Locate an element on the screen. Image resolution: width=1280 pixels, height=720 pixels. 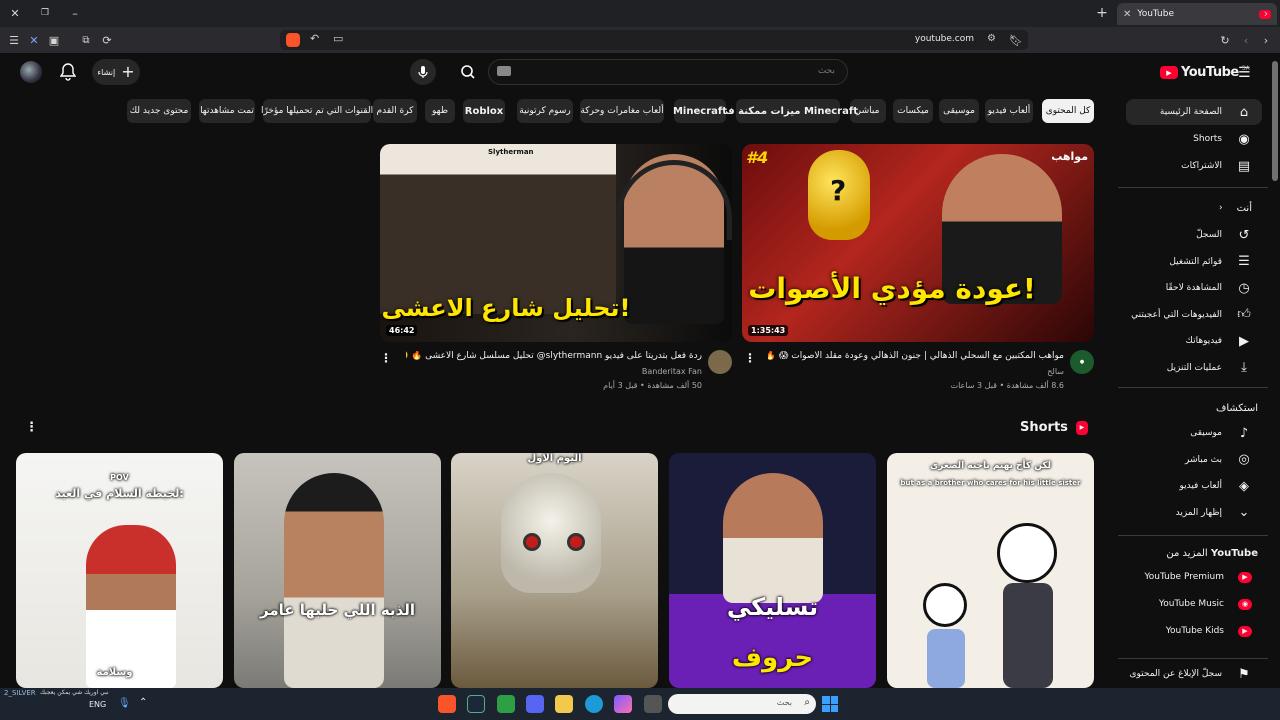
close-window-icon: ✕ is located at coordinates (15, 13).